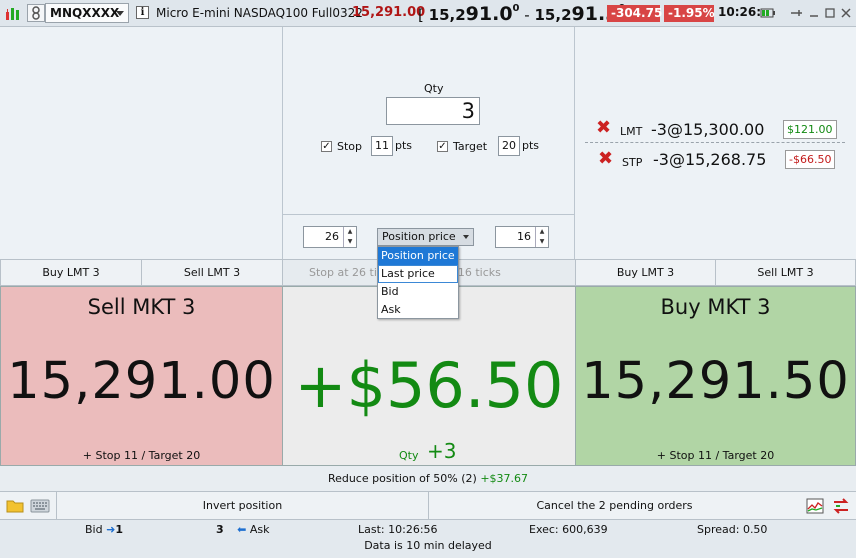 The width and height of the screenshot is (856, 558). What do you see at coordinates (634, 13) in the screenshot?
I see `change-absolute-badge: -304.75` at bounding box center [634, 13].